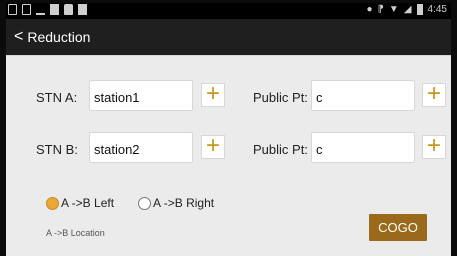 The width and height of the screenshot is (457, 256). What do you see at coordinates (419, 9) in the screenshot?
I see `battery-icon` at bounding box center [419, 9].